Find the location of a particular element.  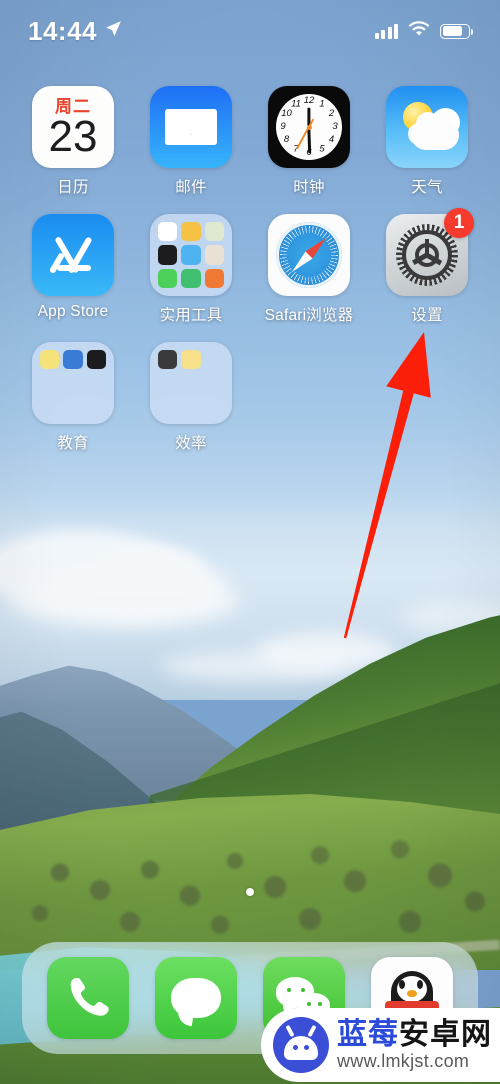

message-bubble-icon is located at coordinates (196, 998).